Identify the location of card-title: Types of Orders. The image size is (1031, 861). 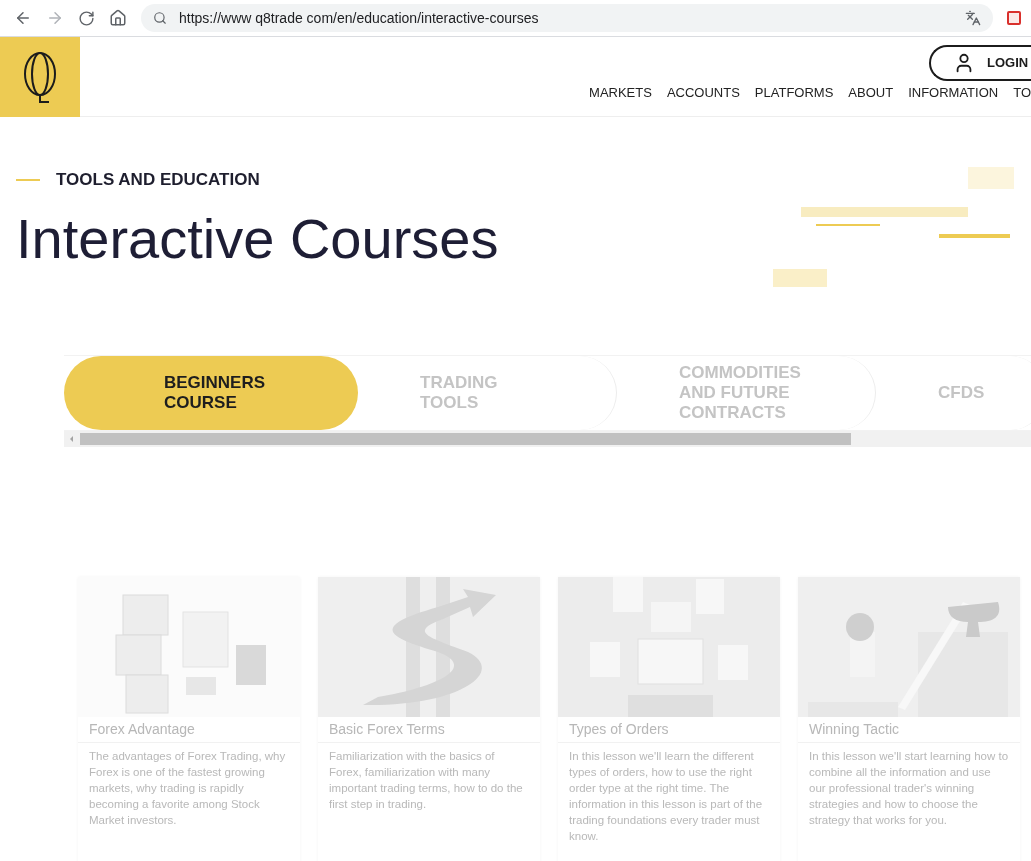
(669, 730).